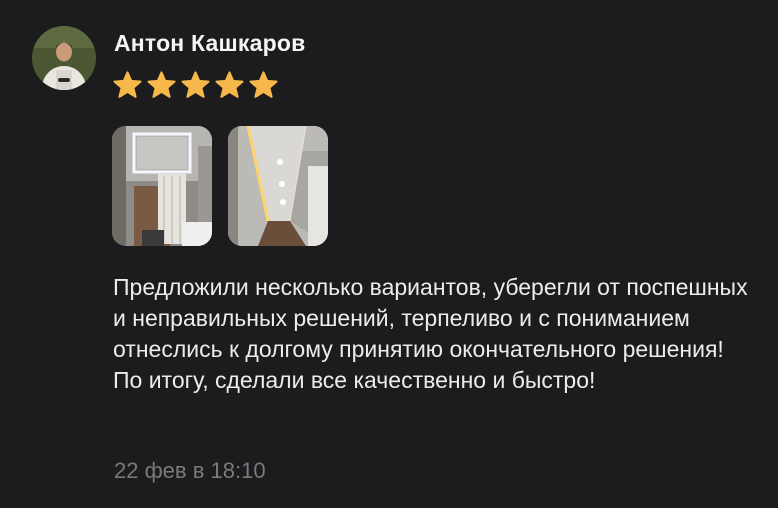  Describe the element at coordinates (209, 43) in the screenshot. I see `author-name: Антон Кашкаров` at that location.